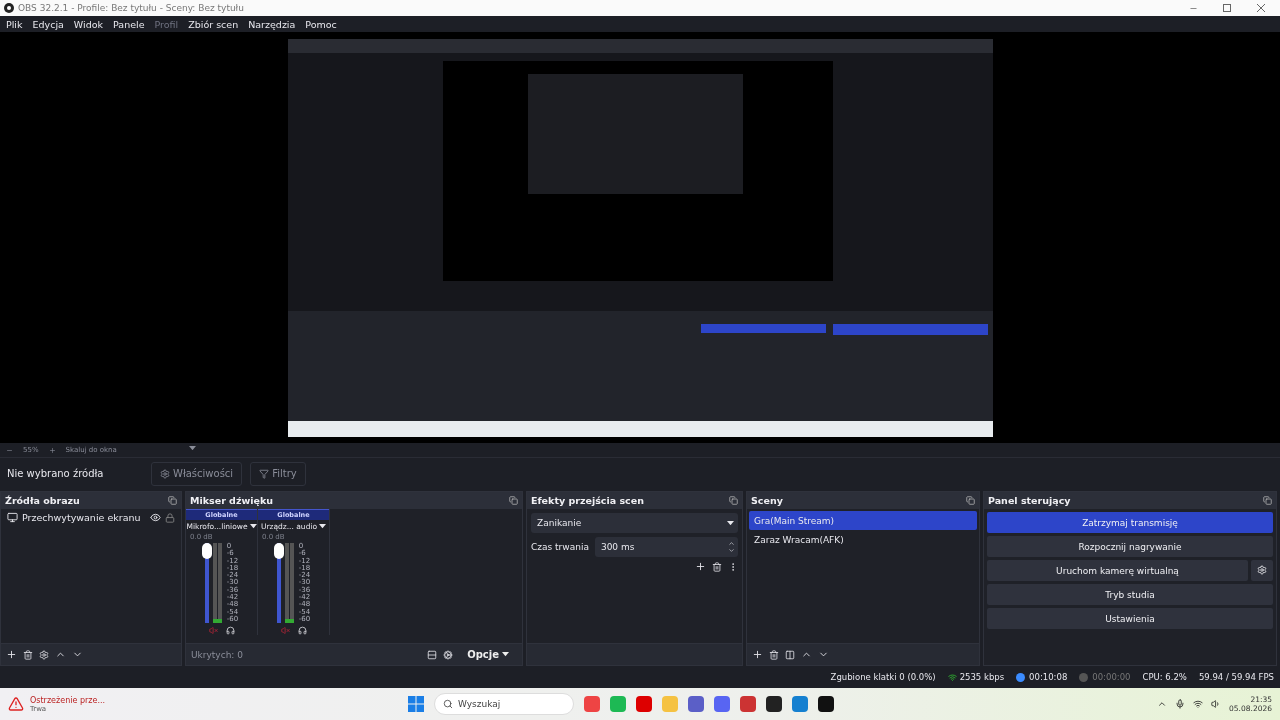  What do you see at coordinates (16, 704) in the screenshot?
I see `warning-icon` at bounding box center [16, 704].